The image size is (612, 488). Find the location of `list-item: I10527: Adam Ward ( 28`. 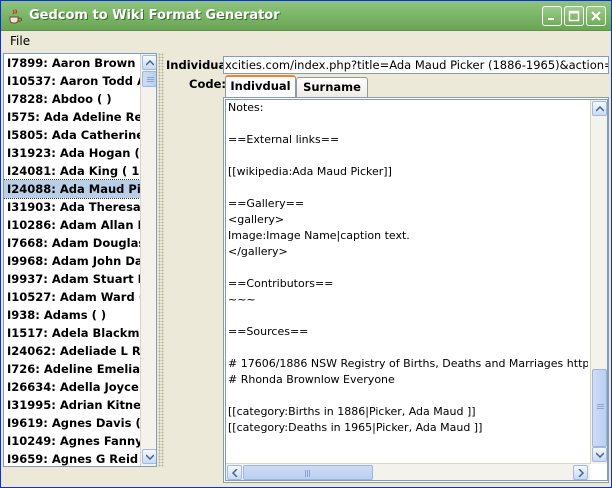

list-item: I10527: Adam Ward ( 28 is located at coordinates (72, 297).